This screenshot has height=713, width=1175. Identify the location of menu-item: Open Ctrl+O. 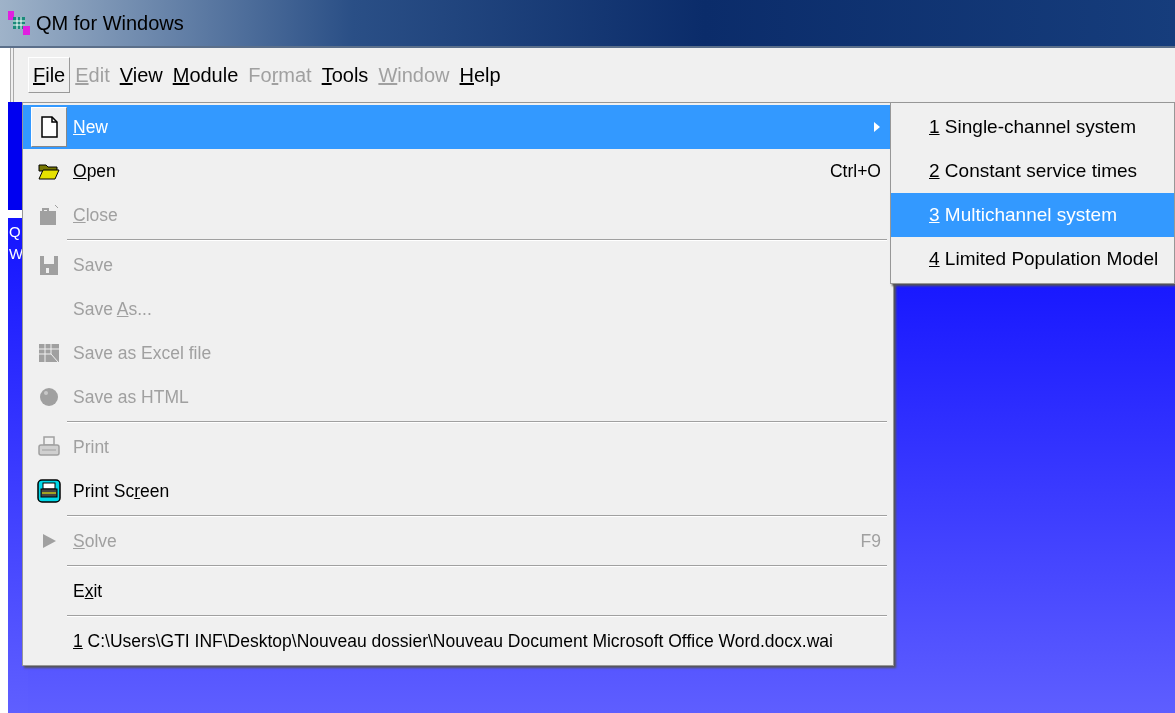
(458, 171).